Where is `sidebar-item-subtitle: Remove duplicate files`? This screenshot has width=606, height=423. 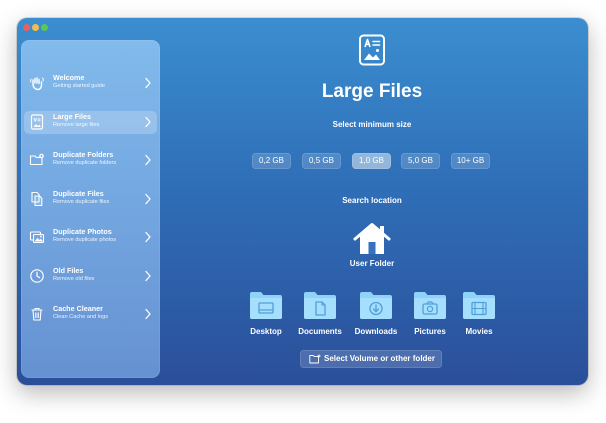 sidebar-item-subtitle: Remove duplicate files is located at coordinates (81, 202).